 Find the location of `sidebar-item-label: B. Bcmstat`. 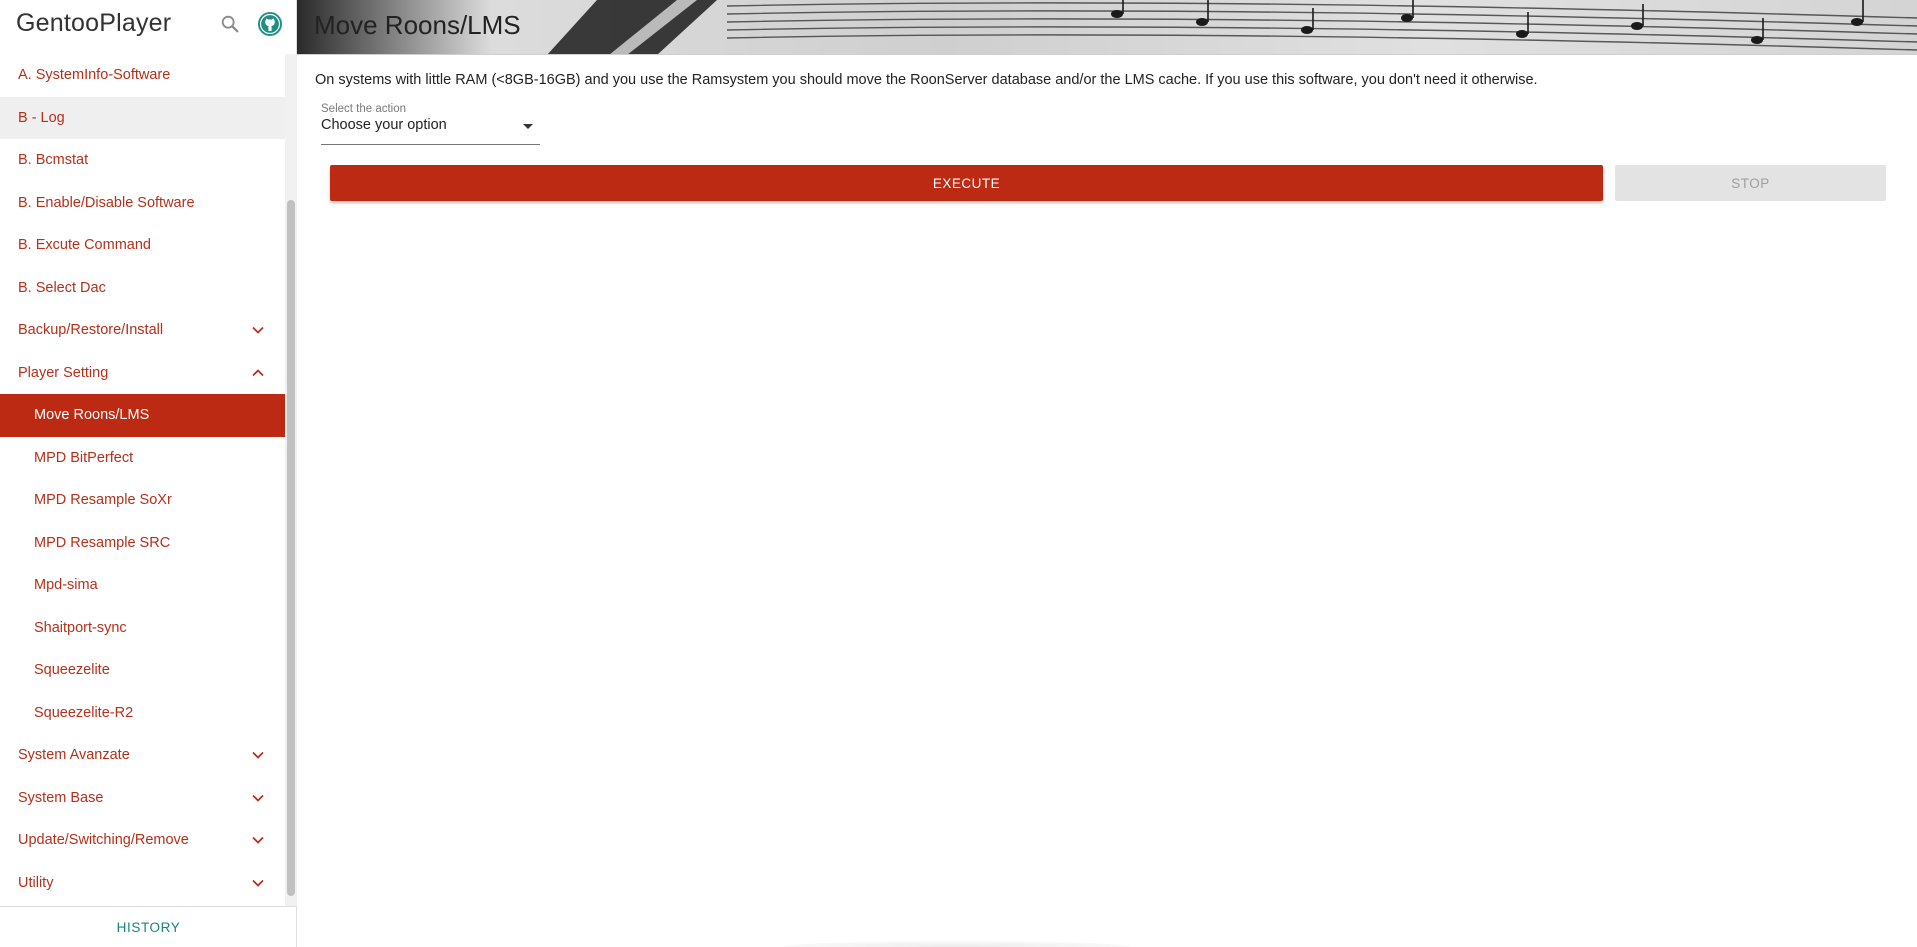

sidebar-item-label: B. Bcmstat is located at coordinates (53, 160).